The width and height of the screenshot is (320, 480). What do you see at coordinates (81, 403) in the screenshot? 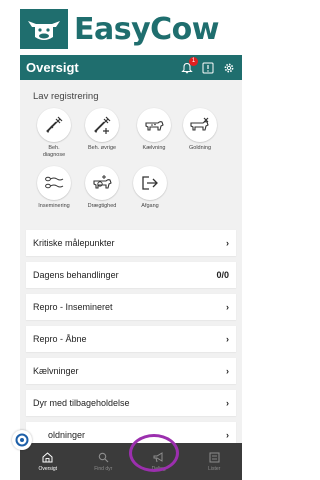
I see `list-item-label: Dyr med tilbageholdelse` at bounding box center [81, 403].